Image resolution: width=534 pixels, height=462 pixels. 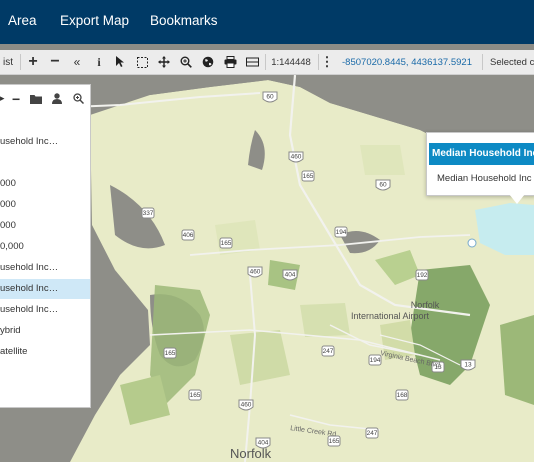 I want to click on popup-title: Median Household Inc, so click(x=481, y=154).